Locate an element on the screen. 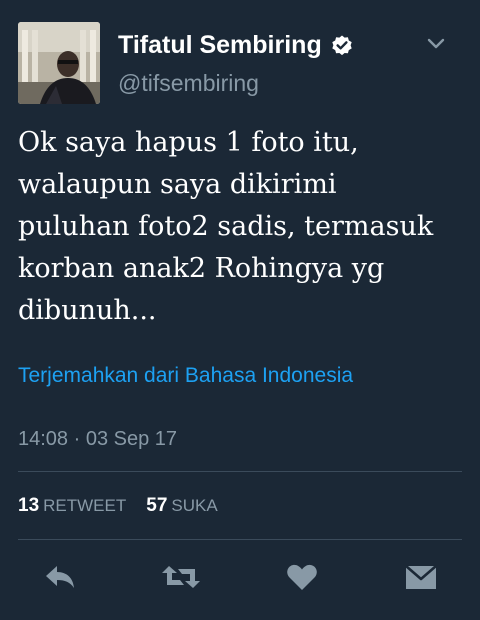 The width and height of the screenshot is (480, 620). reply-icon is located at coordinates (60, 577).